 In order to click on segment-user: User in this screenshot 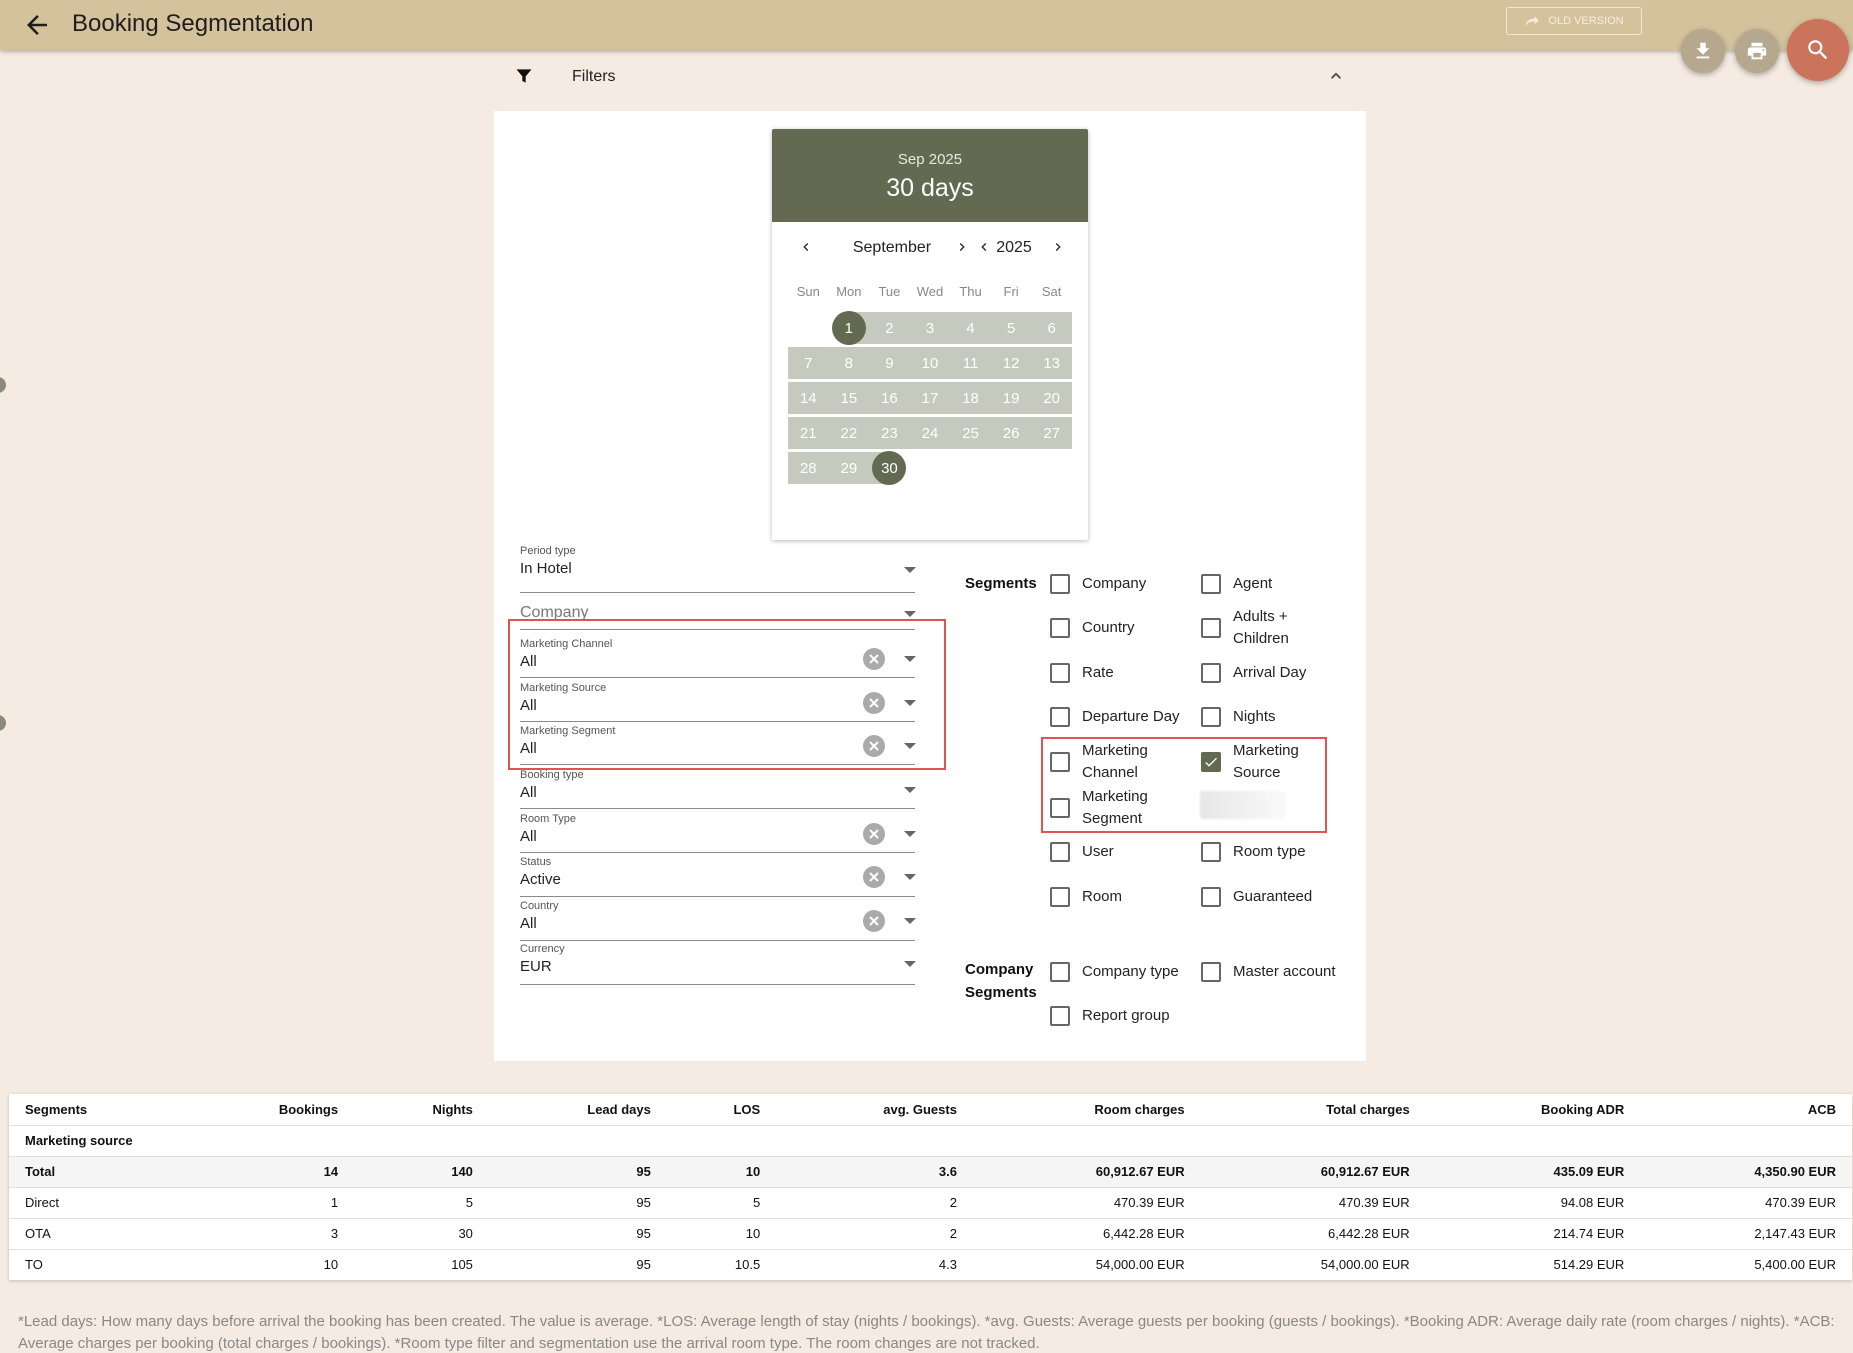, I will do `click(1082, 852)`.